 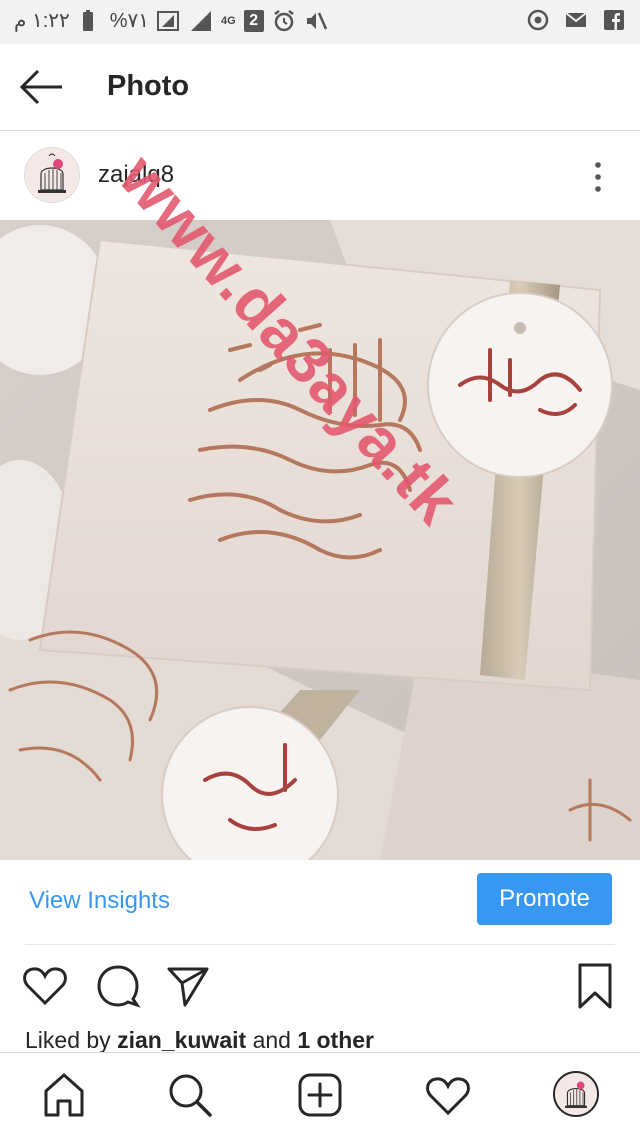 I want to click on avatar, so click(x=52, y=175).